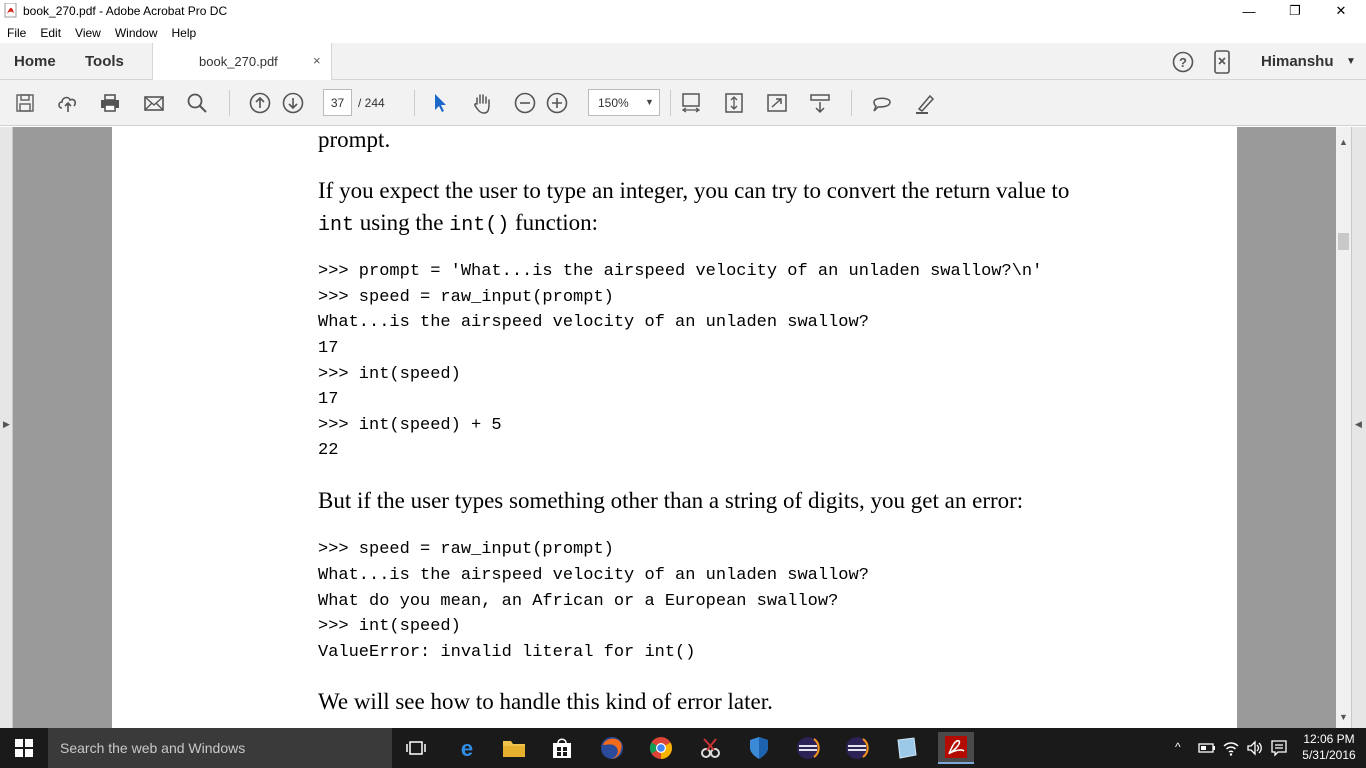  Describe the element at coordinates (1231, 748) in the screenshot. I see `wifi-icon` at that location.